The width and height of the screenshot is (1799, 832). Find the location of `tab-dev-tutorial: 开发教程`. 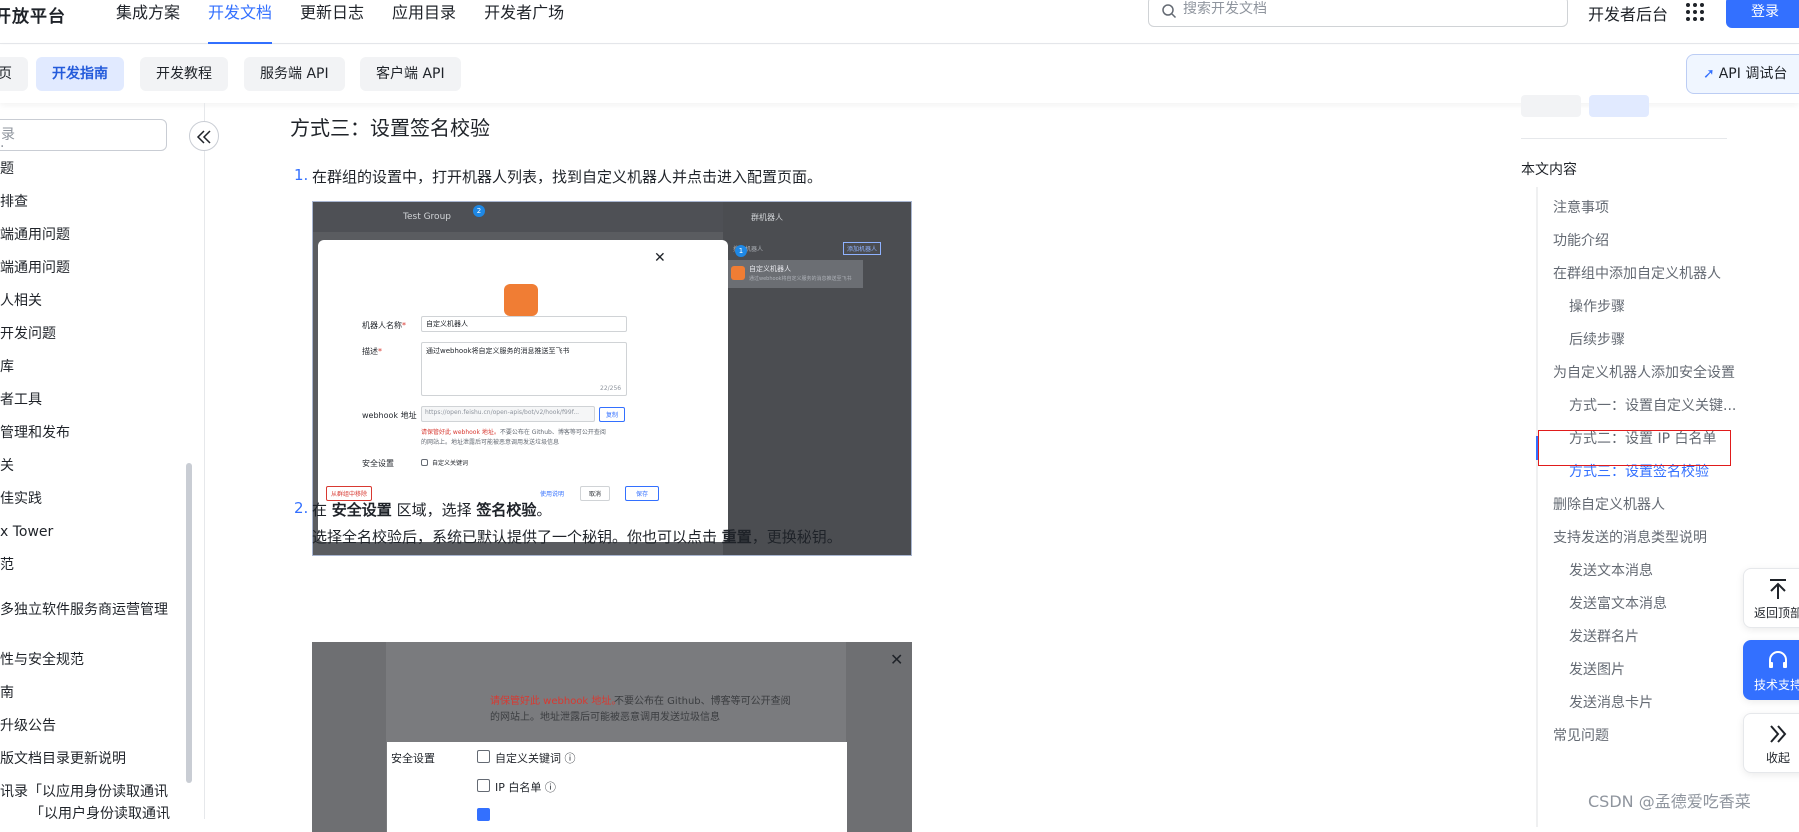

tab-dev-tutorial: 开发教程 is located at coordinates (184, 74).